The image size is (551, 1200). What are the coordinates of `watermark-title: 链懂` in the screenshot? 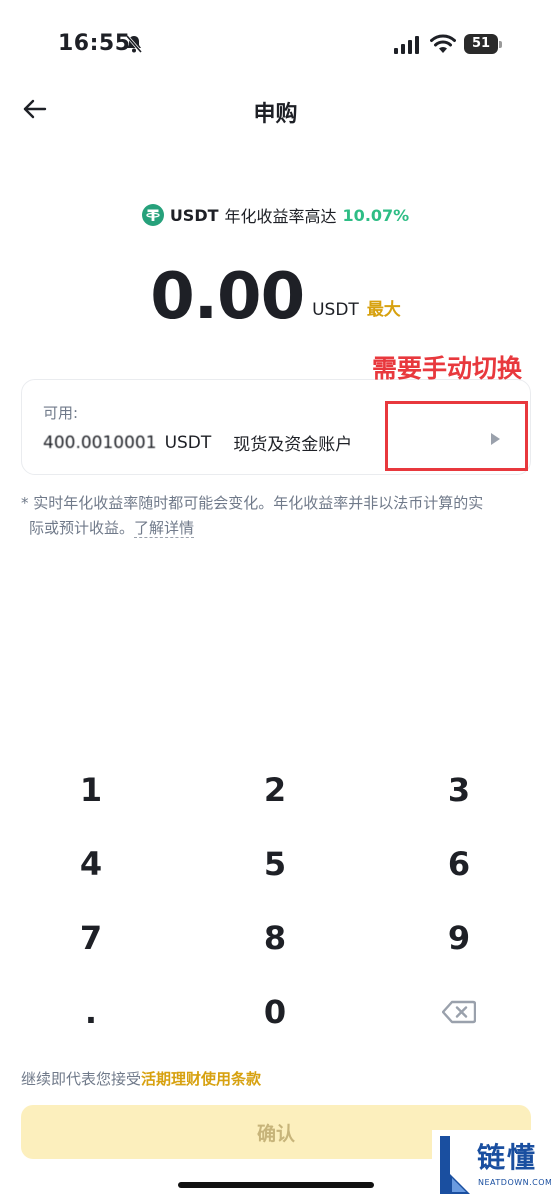 It's located at (507, 1157).